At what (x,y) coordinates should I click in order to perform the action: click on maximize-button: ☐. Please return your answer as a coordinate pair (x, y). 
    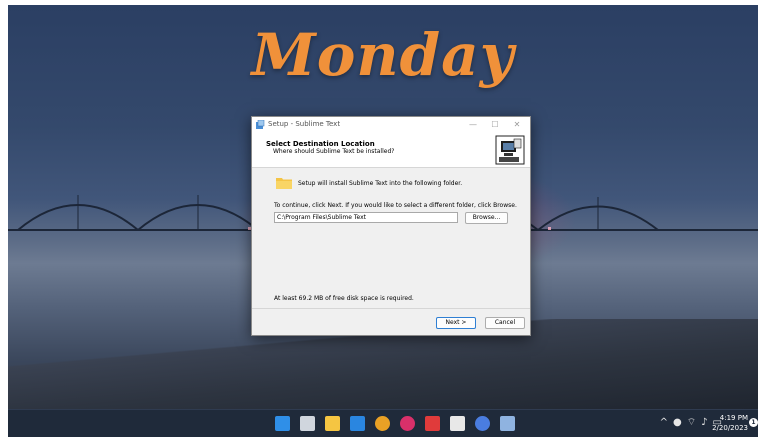
    Looking at the image, I should click on (495, 124).